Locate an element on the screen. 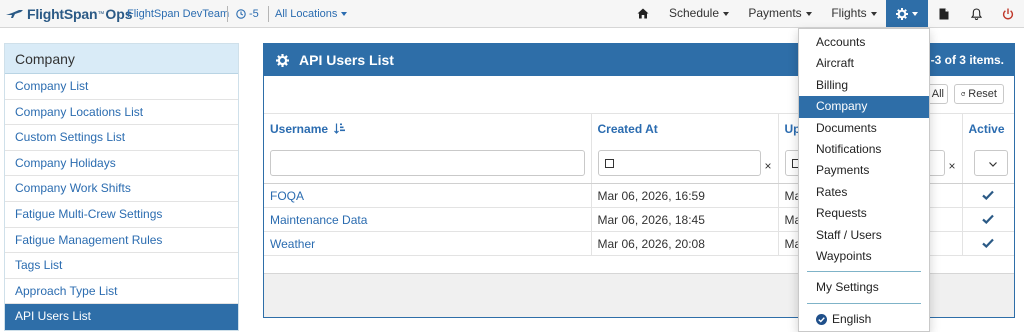  nav-flights: Flights is located at coordinates (854, 13).